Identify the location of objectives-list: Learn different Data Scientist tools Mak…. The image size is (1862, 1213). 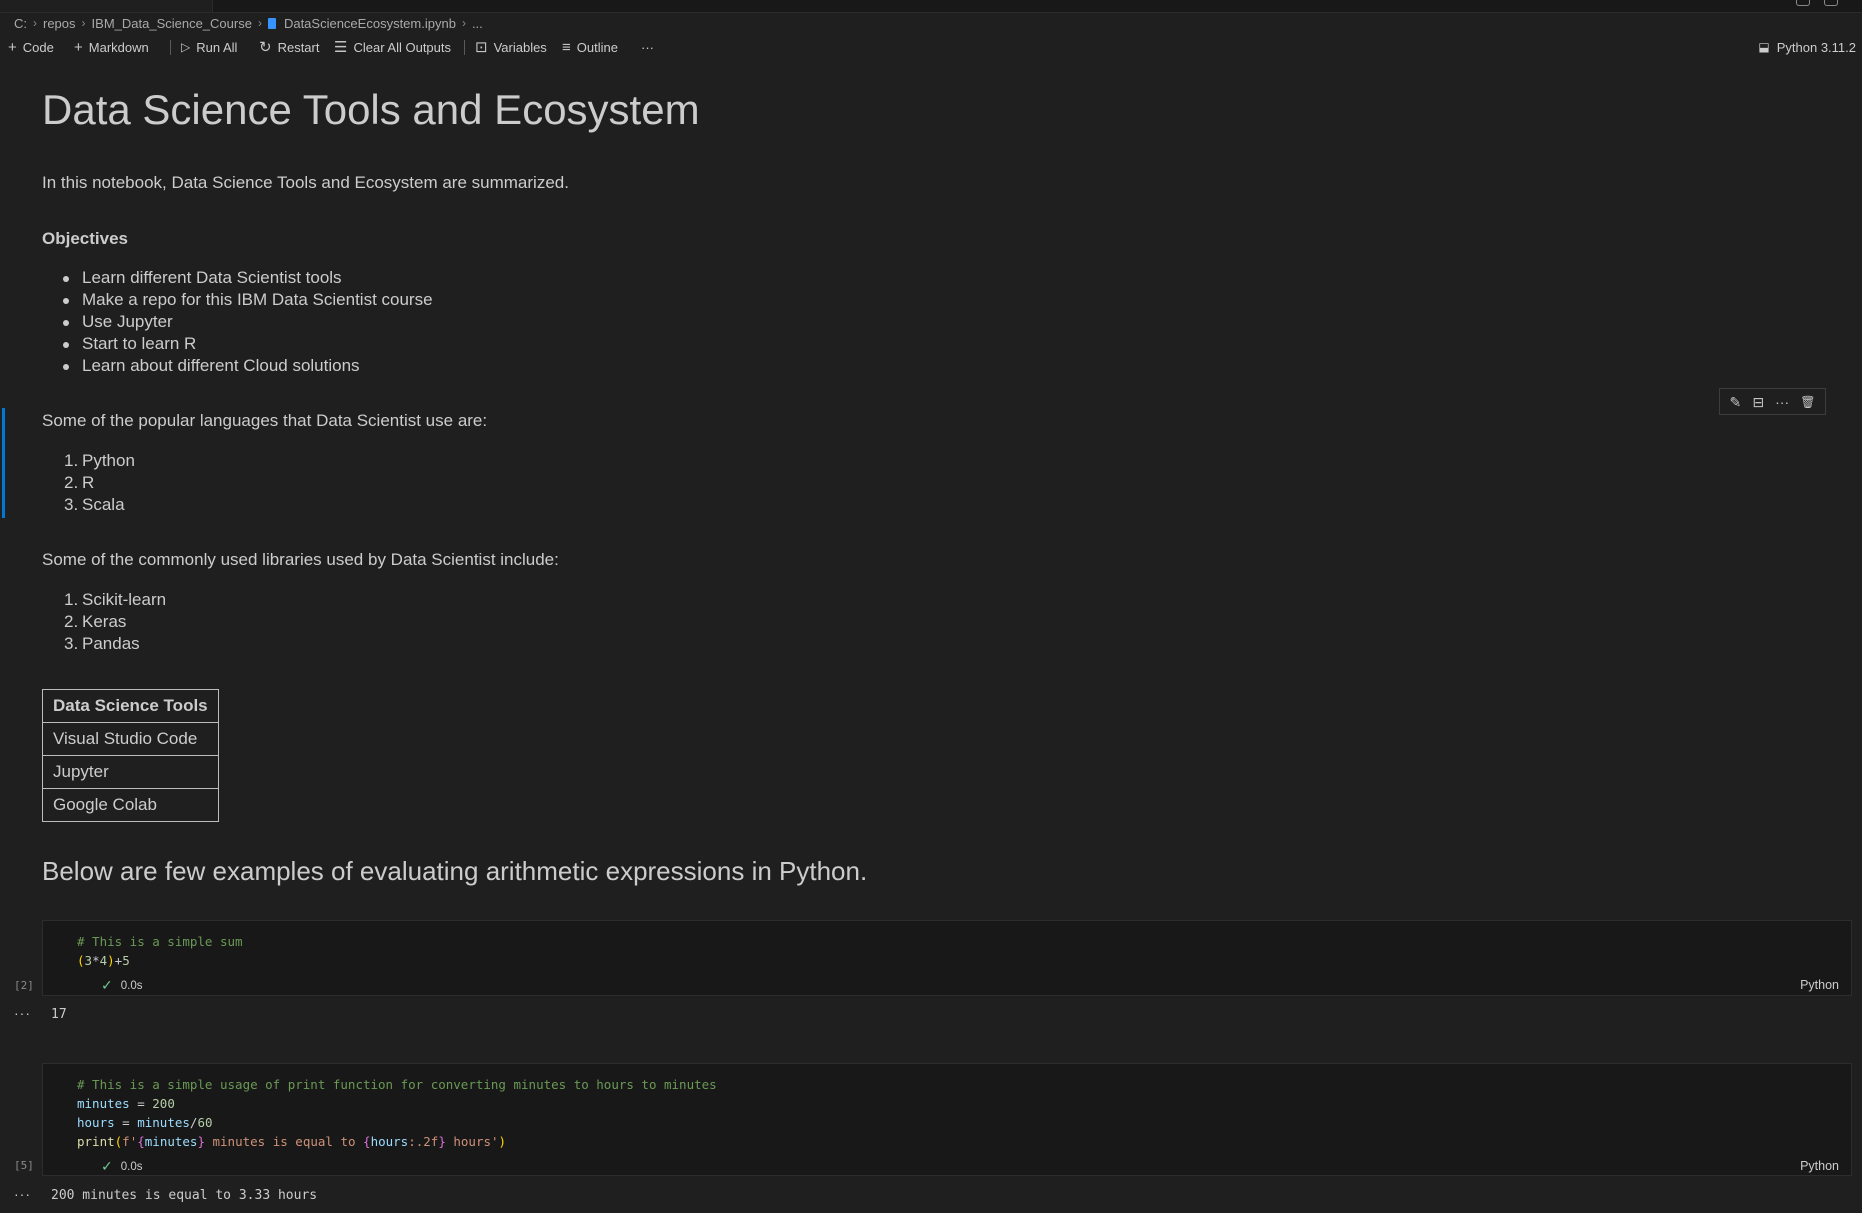
(237, 322).